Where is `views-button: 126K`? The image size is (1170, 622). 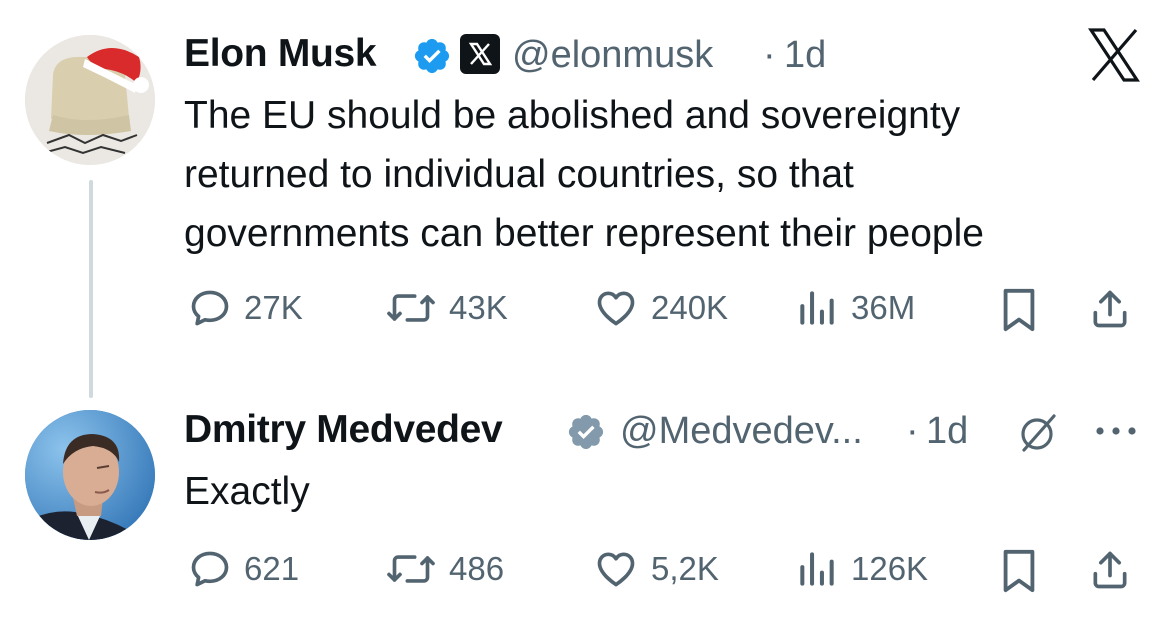
views-button: 126K is located at coordinates (861, 569).